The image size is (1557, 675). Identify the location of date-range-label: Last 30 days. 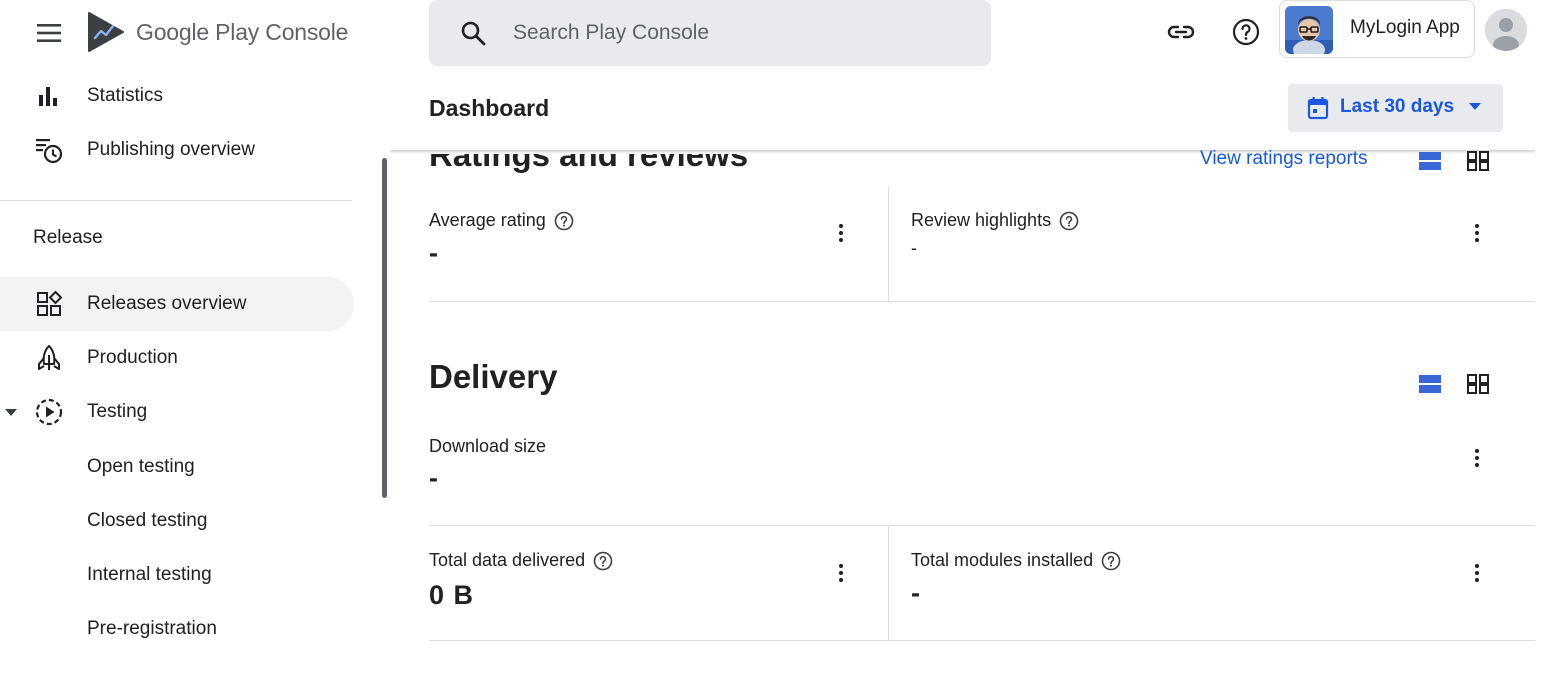
(1397, 106).